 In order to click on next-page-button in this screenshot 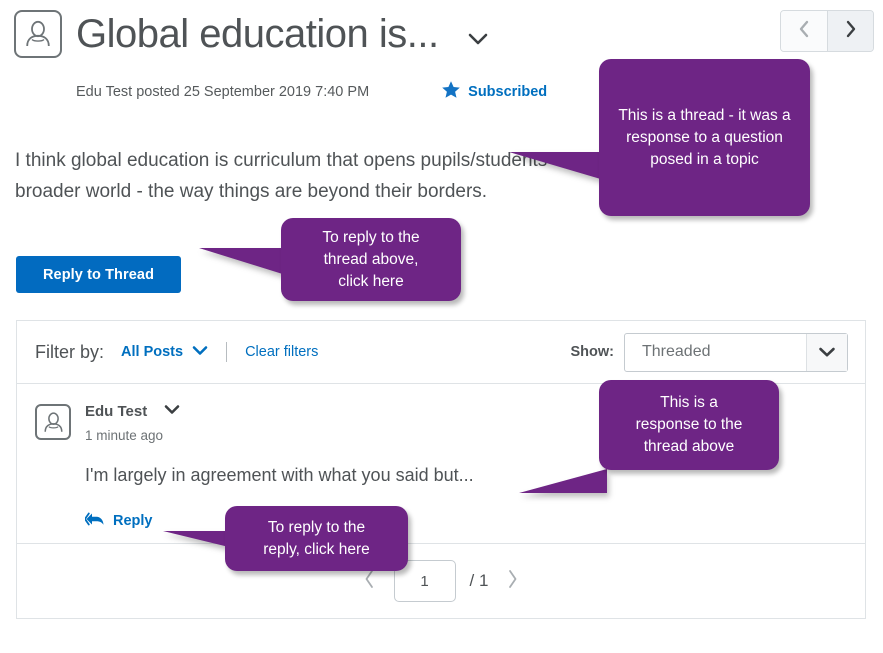, I will do `click(512, 581)`.